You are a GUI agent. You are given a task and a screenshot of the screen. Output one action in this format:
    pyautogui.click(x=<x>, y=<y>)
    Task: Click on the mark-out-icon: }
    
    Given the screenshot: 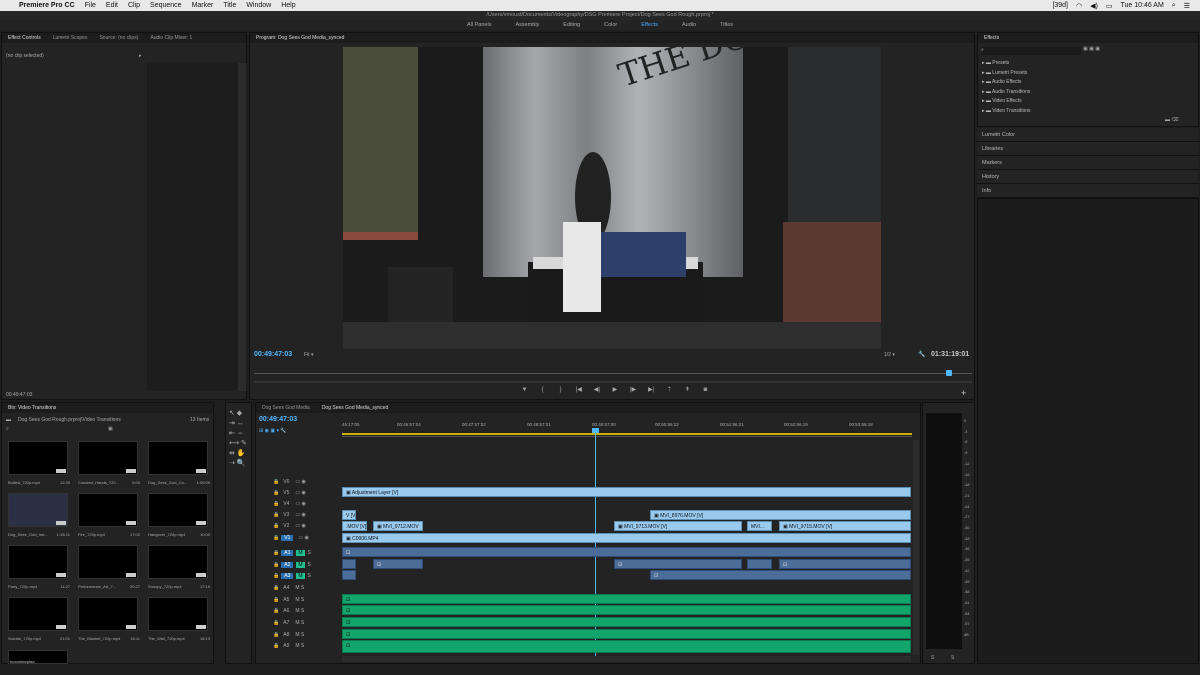 What is the action you would take?
    pyautogui.click(x=560, y=390)
    